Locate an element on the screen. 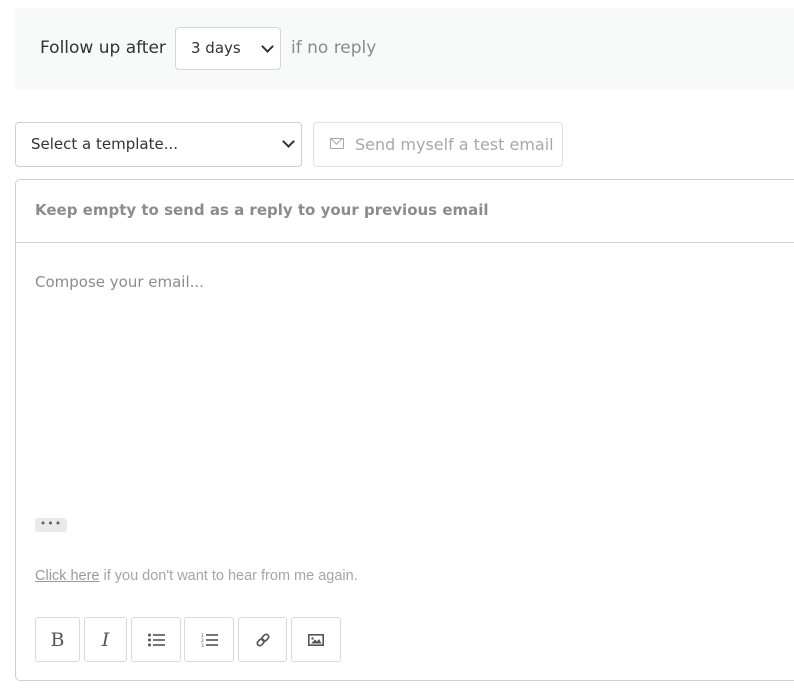 This screenshot has width=794, height=693. link-button is located at coordinates (262, 639).